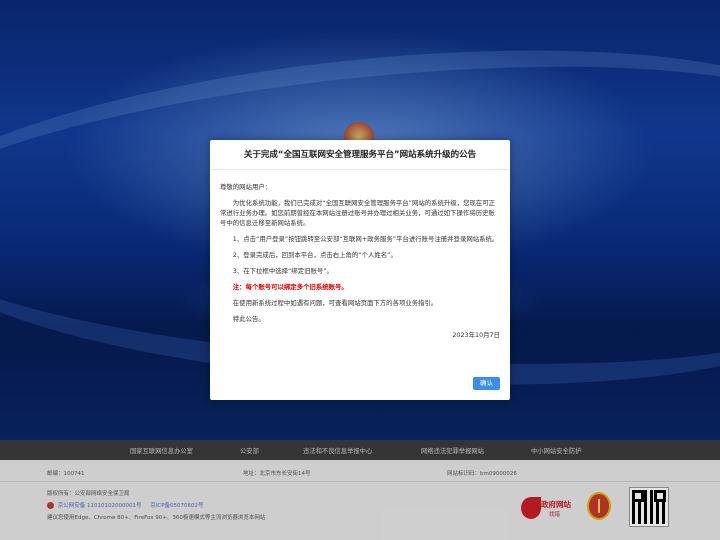 The height and width of the screenshot is (540, 720). I want to click on notice-footer: 确认, so click(486, 380).